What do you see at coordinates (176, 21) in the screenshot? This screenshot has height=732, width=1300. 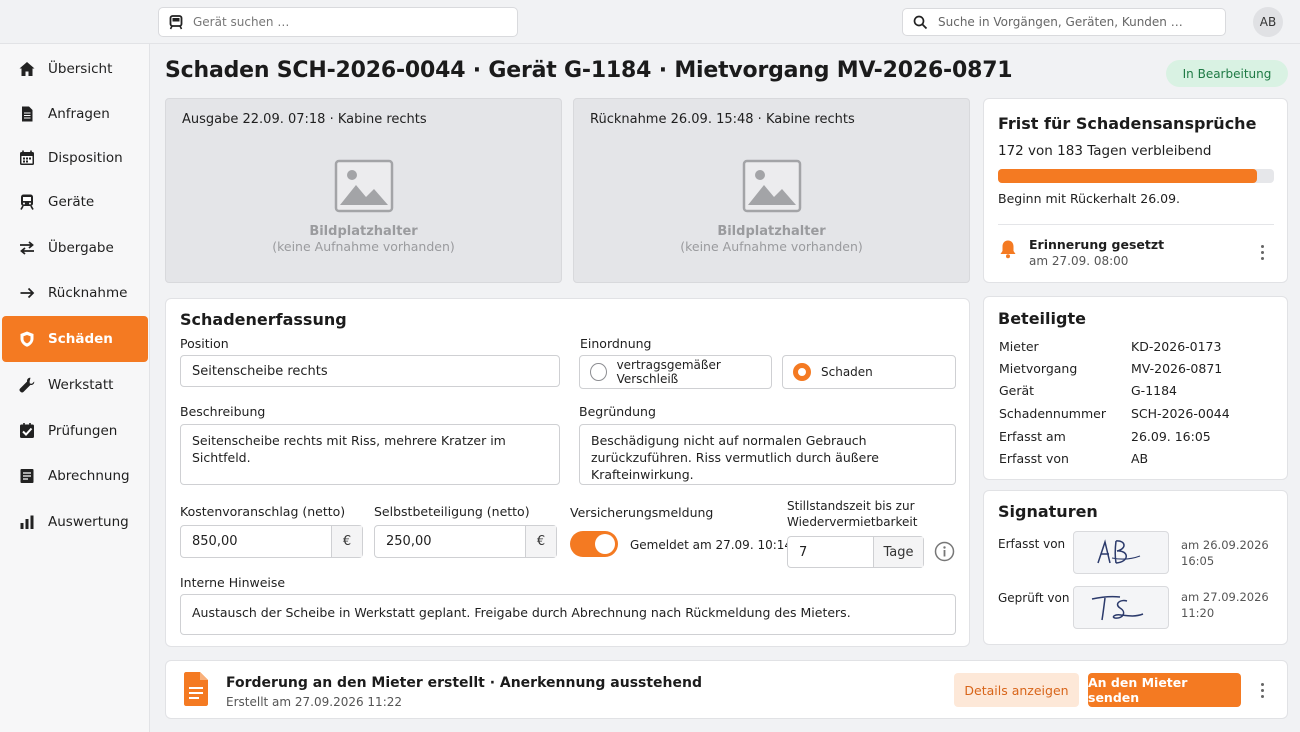 I see `tram-icon` at bounding box center [176, 21].